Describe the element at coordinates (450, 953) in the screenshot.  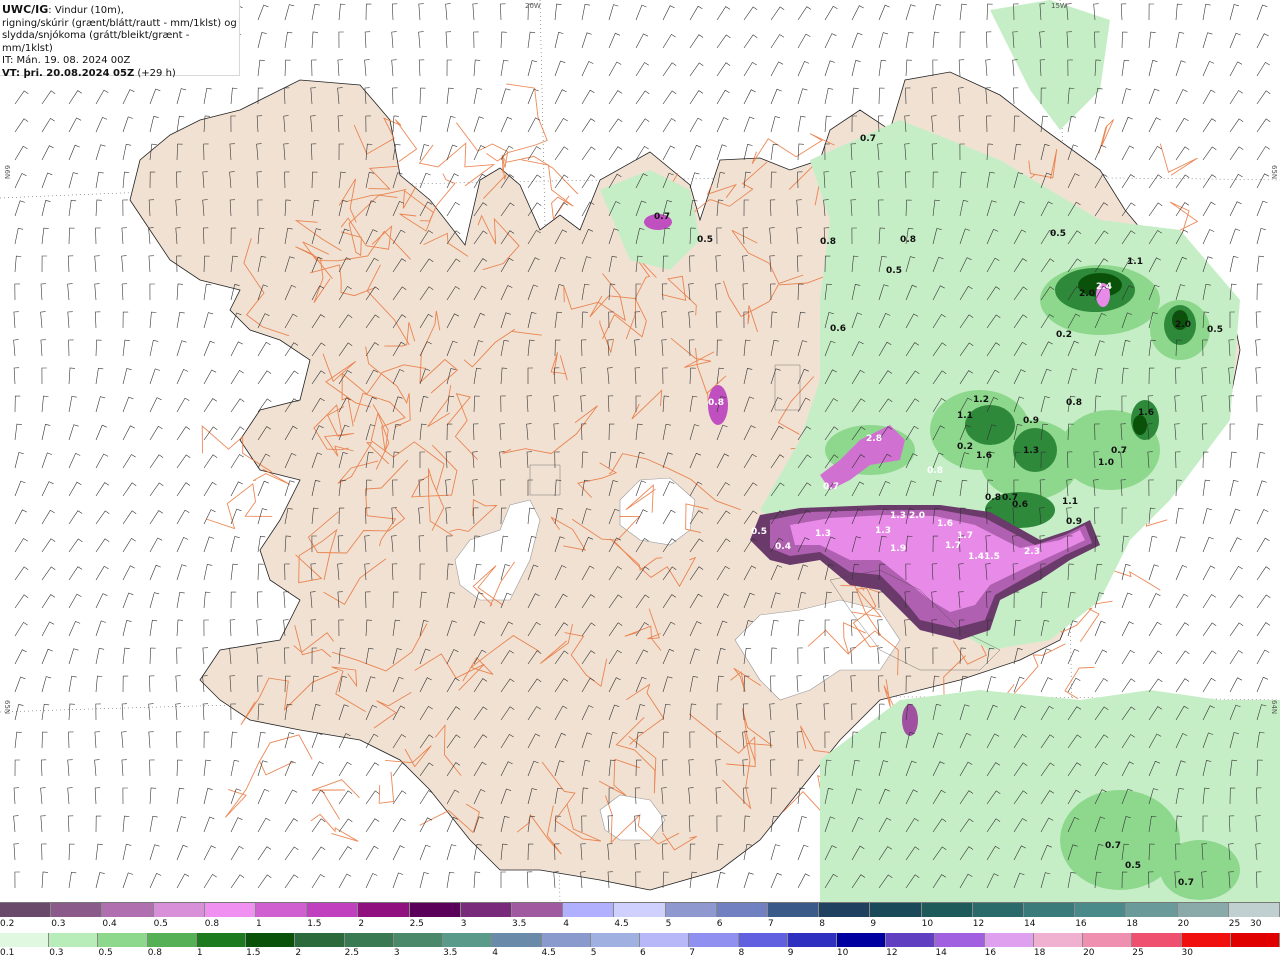
I see `legend-tick-label: 3.5` at that location.